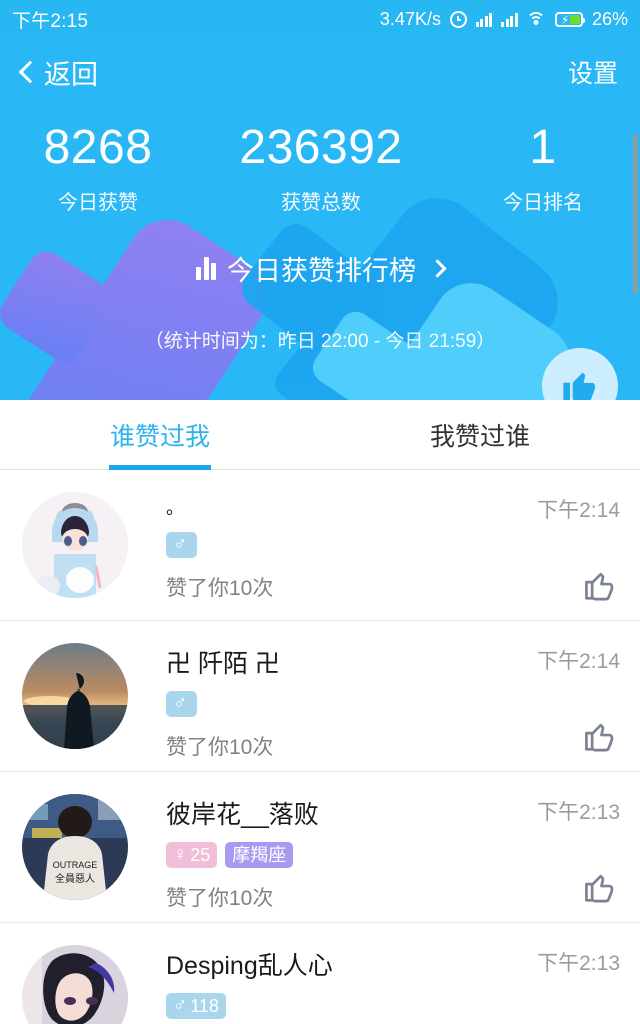  Describe the element at coordinates (75, 847) in the screenshot. I see `avatar: OUTRAGE 全員惡人` at that location.